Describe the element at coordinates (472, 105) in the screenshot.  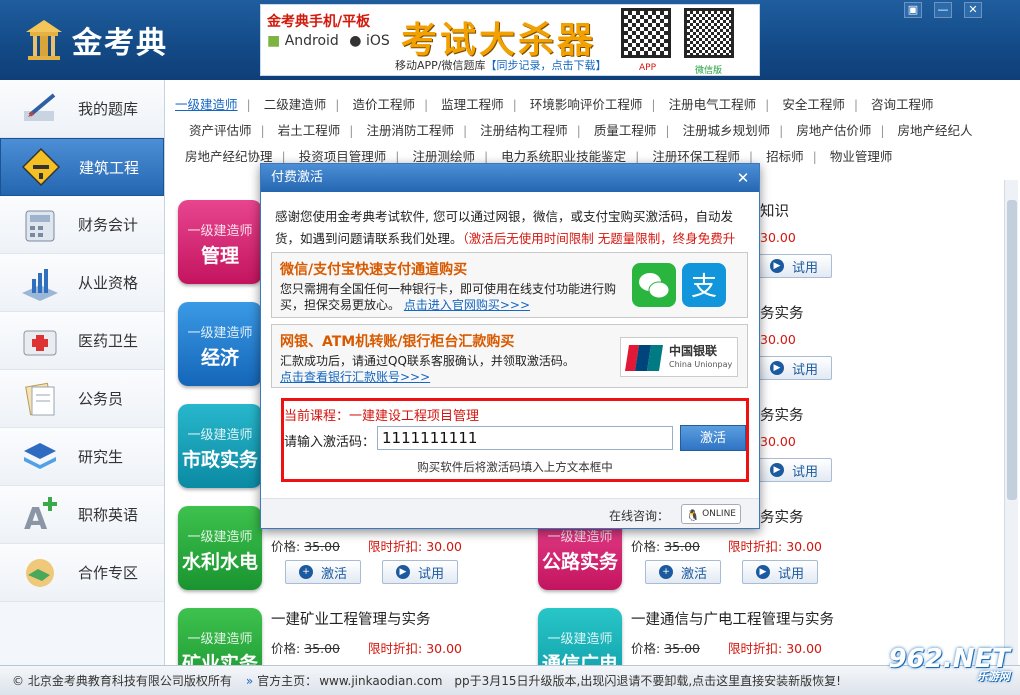
I see `category-link: 监理工程师` at that location.